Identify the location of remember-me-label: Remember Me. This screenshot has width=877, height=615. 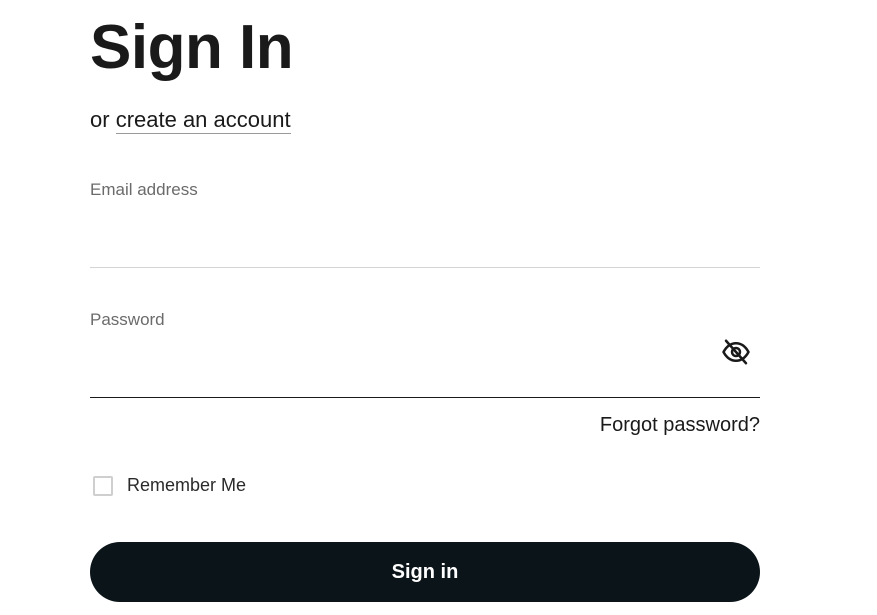
(187, 485).